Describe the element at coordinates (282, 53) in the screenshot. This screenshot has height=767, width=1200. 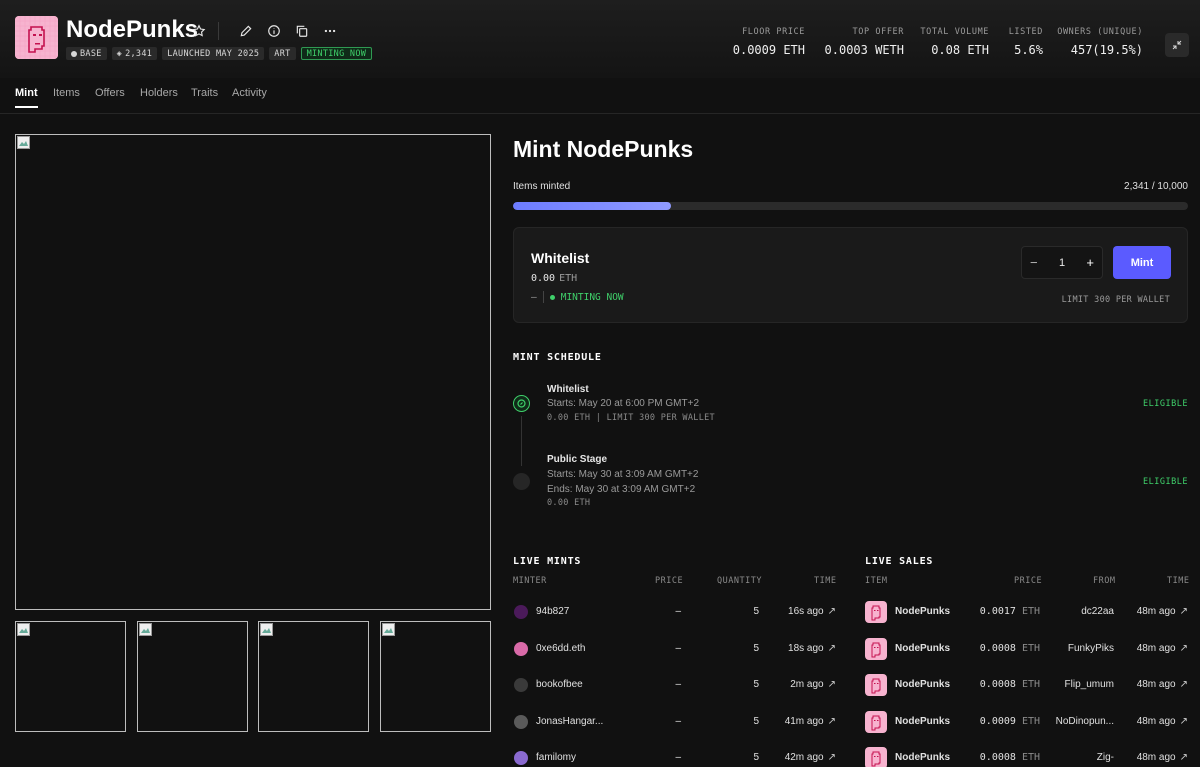
I see `category-badge: ART` at that location.